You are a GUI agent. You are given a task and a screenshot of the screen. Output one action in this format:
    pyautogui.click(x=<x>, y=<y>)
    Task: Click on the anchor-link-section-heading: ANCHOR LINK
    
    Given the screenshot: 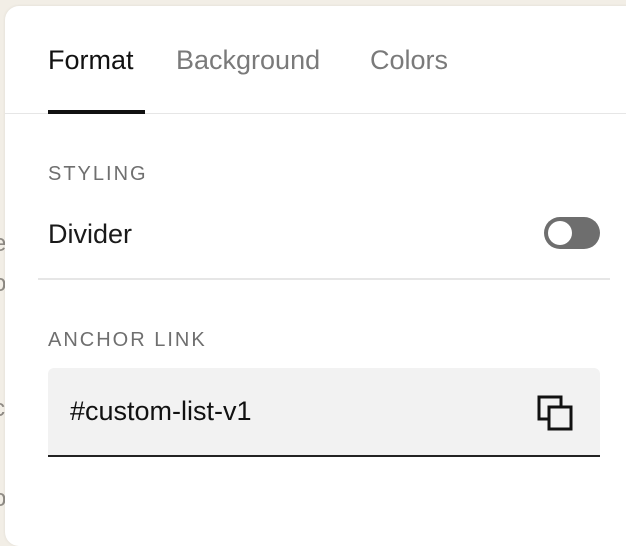 What is the action you would take?
    pyautogui.click(x=127, y=340)
    